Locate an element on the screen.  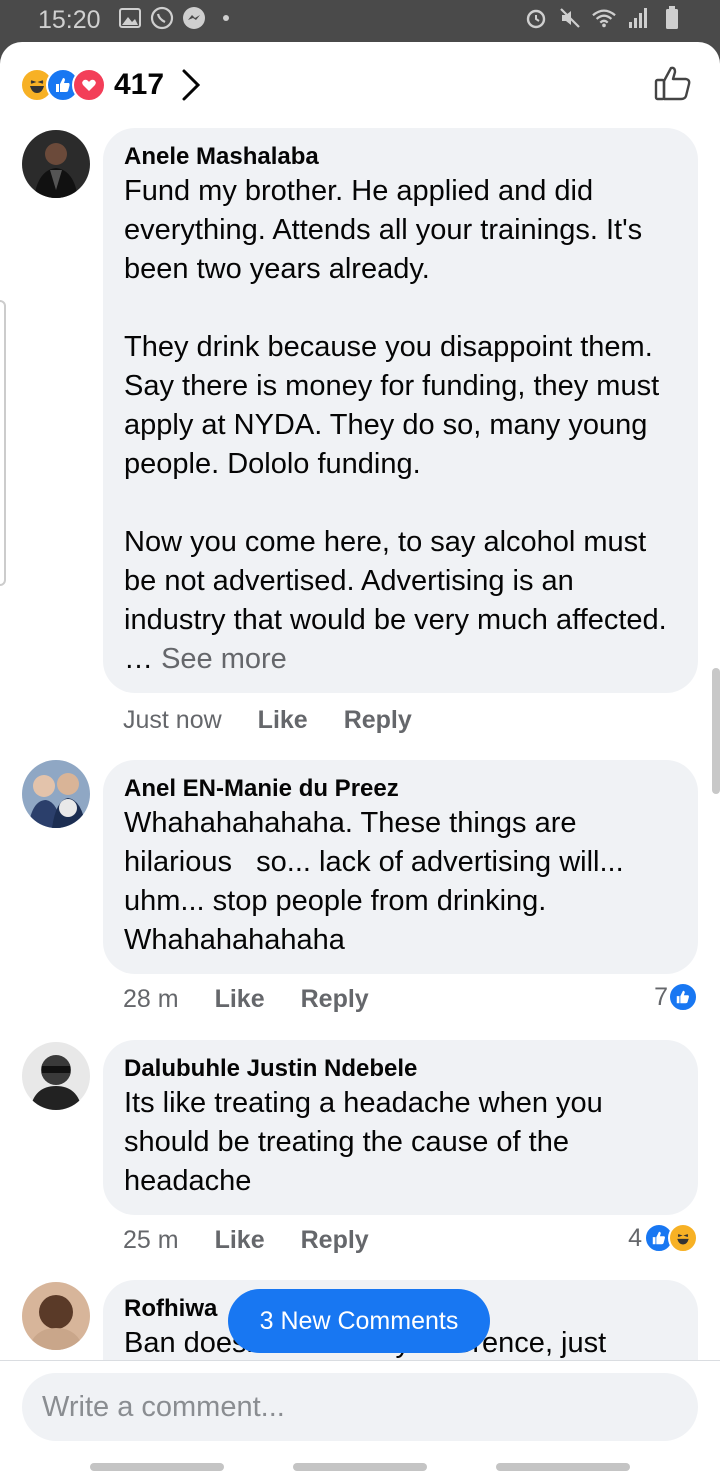
comment-time: 25 m is located at coordinates (151, 1240).